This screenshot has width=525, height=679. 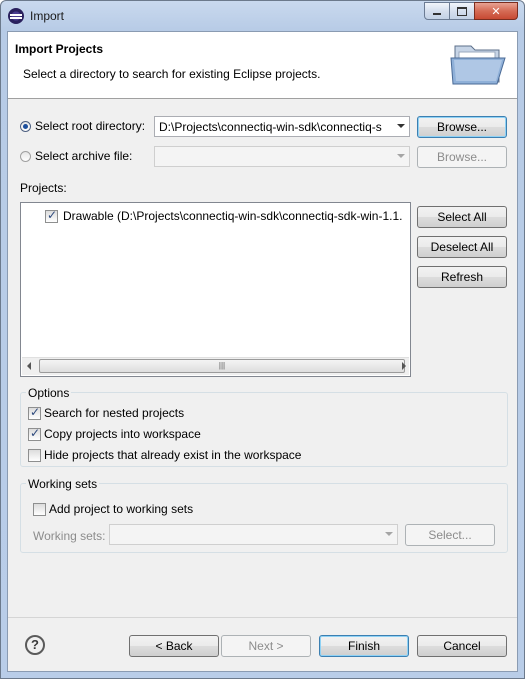 What do you see at coordinates (47, 16) in the screenshot?
I see `window-title: Import` at bounding box center [47, 16].